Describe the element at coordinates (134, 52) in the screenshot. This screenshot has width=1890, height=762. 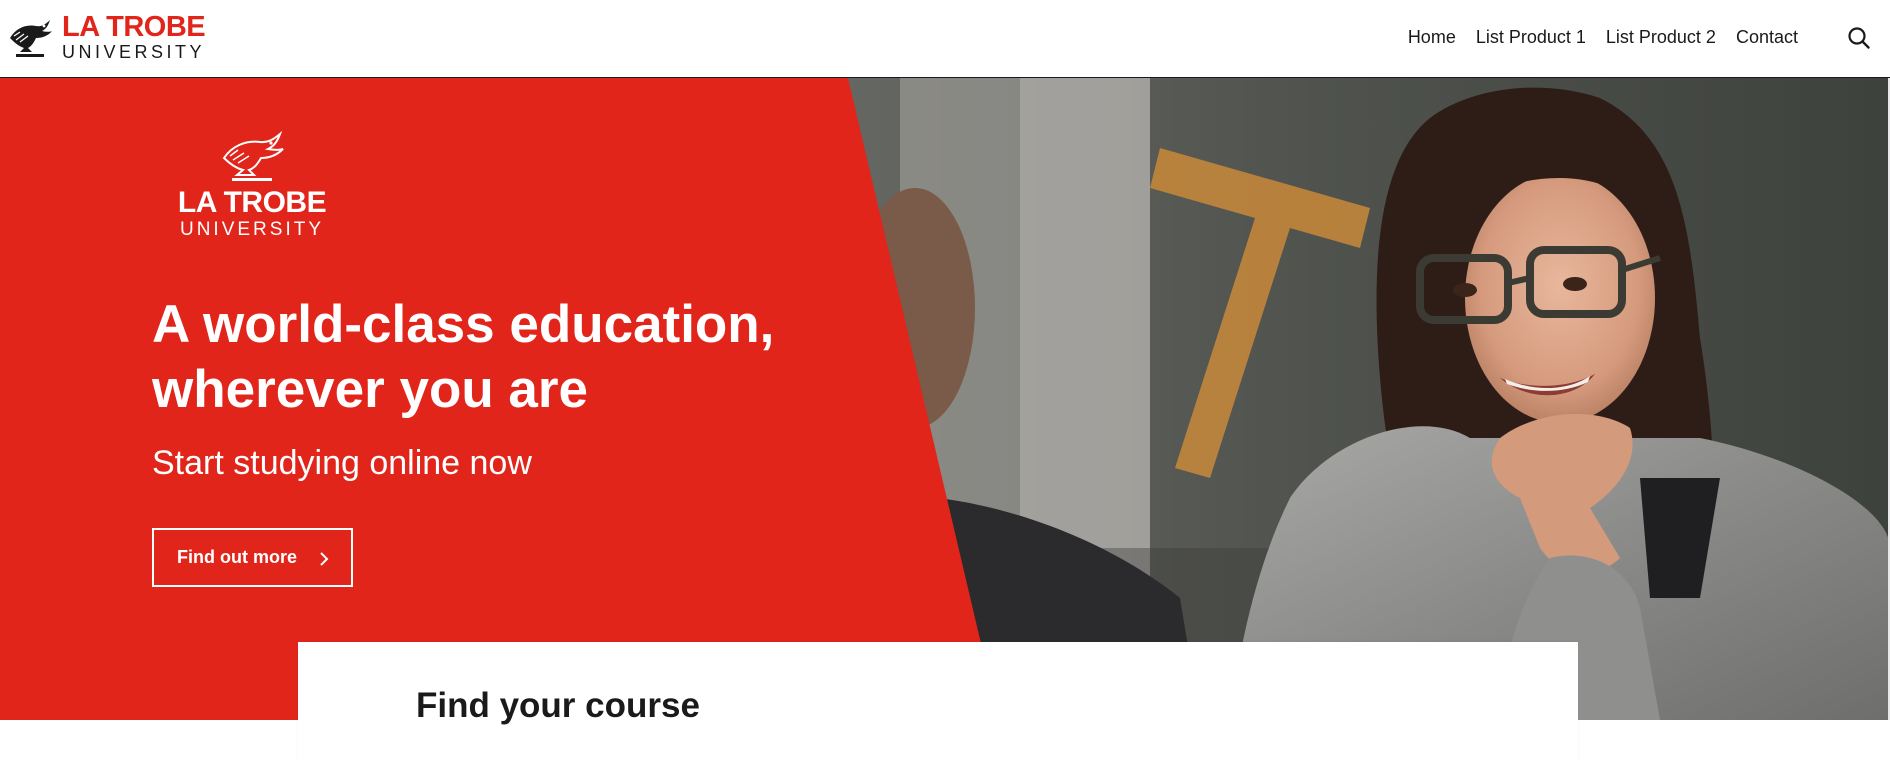
I see `logo-wordmark-bottom: UNIVERSITY` at that location.